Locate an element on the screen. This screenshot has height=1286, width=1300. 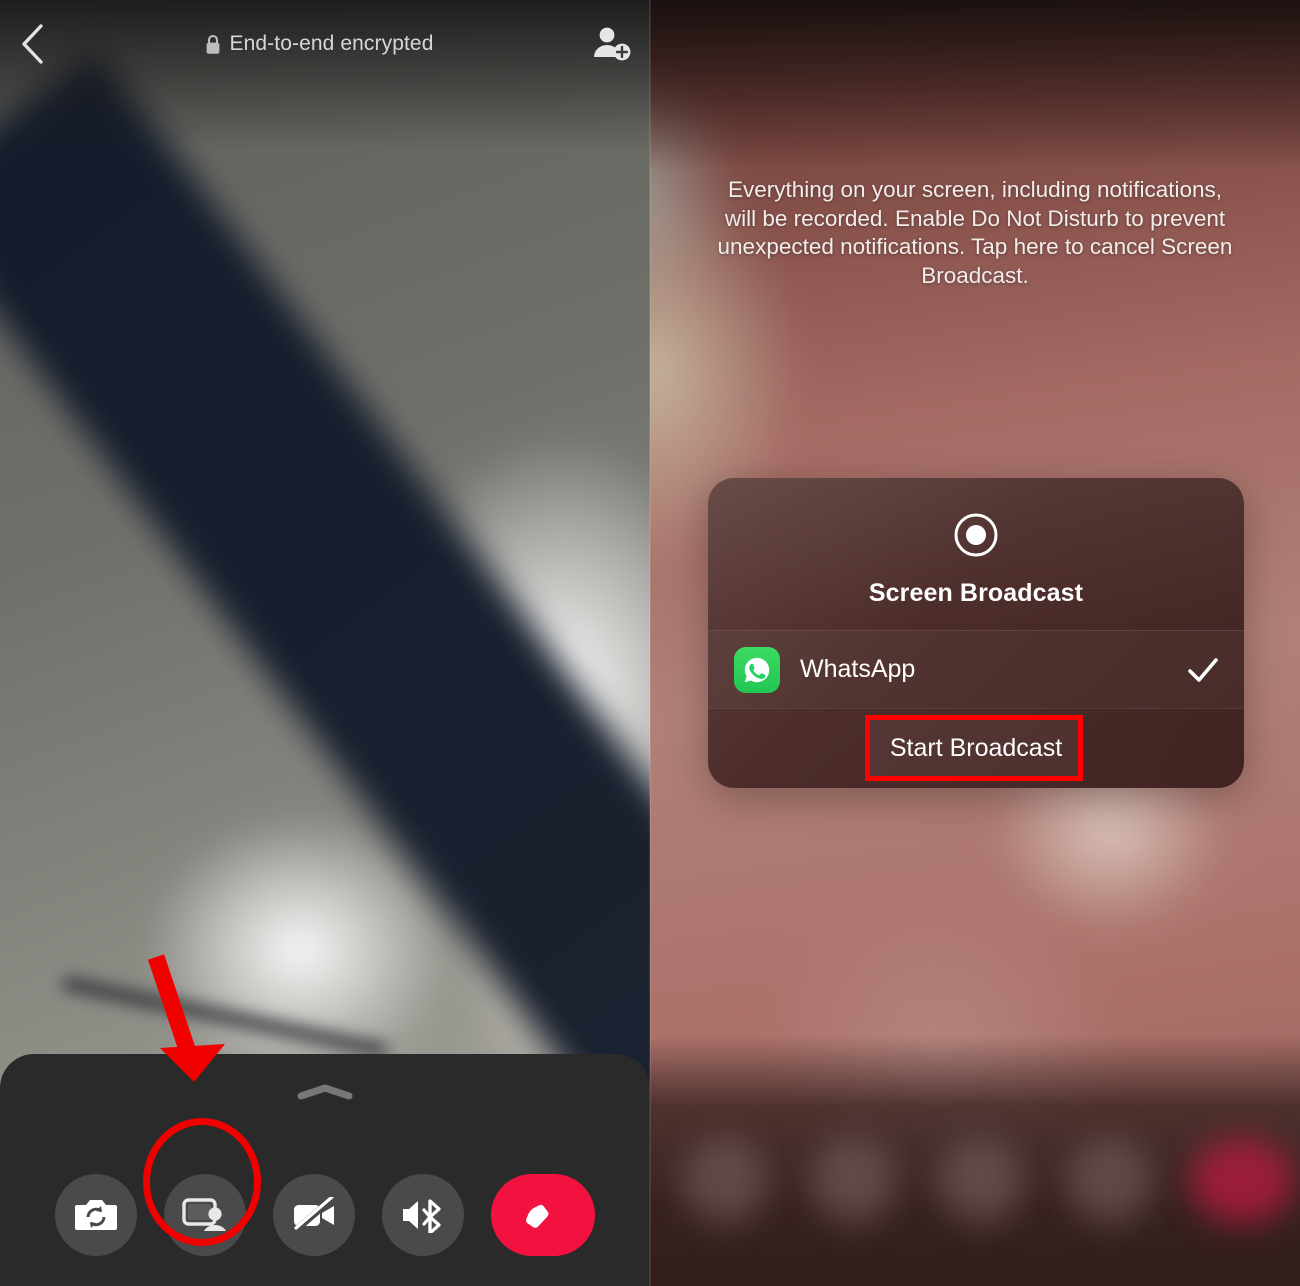
blurred-end-call is located at coordinates (1242, 1181).